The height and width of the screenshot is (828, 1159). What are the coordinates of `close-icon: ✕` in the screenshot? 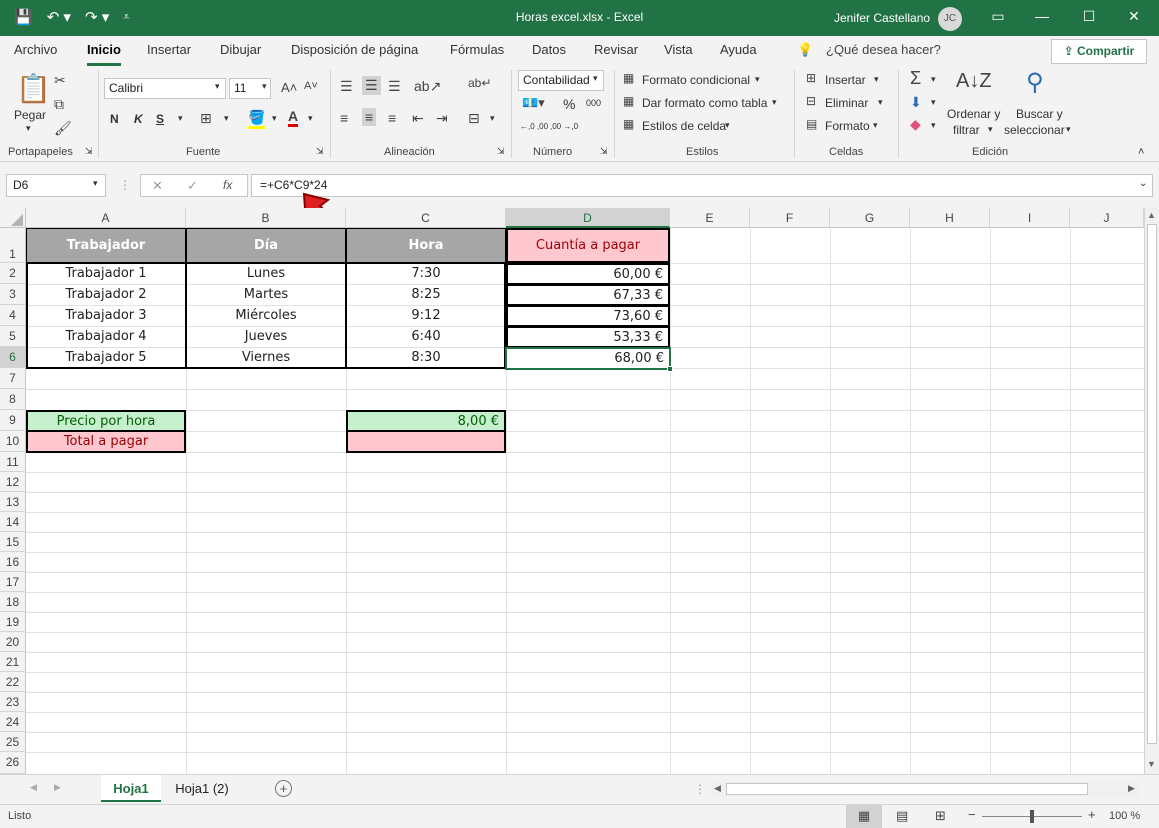 It's located at (1134, 16).